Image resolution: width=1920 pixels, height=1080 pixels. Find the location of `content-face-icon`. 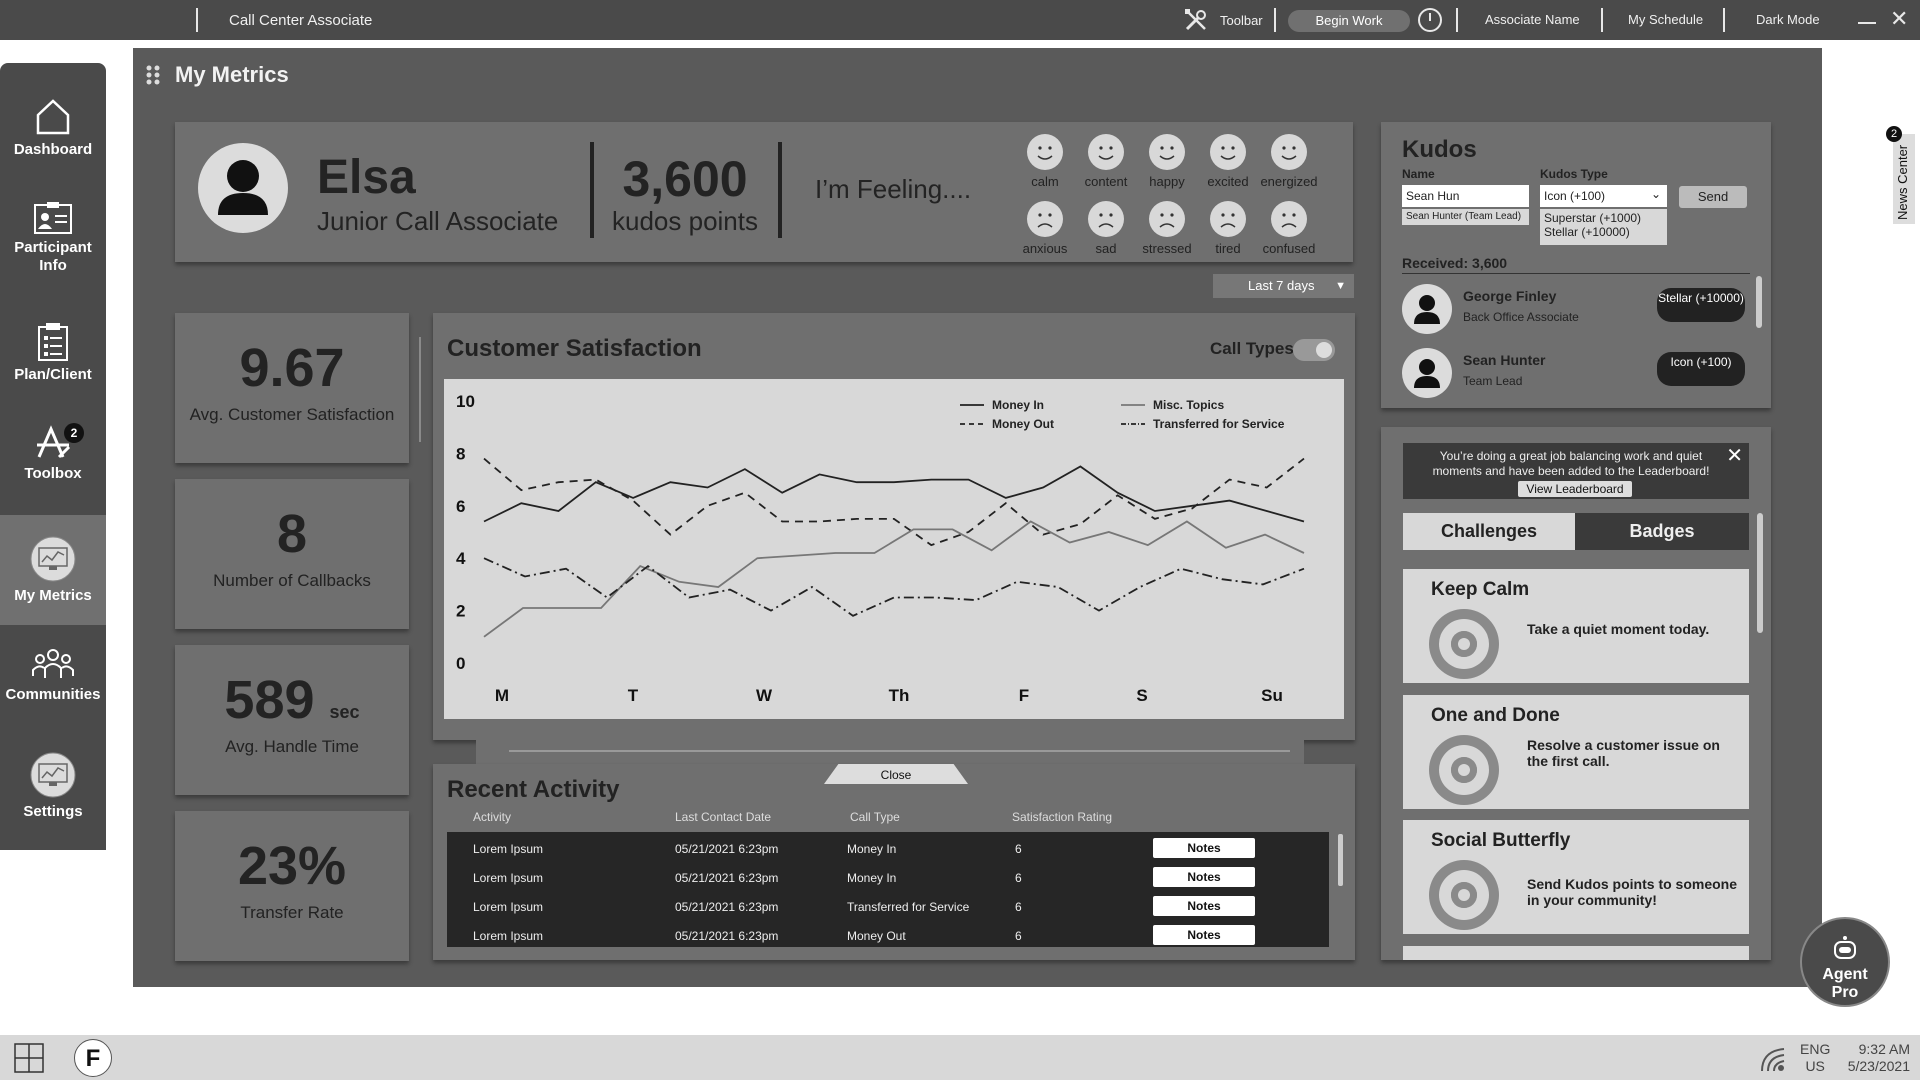

content-face-icon is located at coordinates (1106, 152).